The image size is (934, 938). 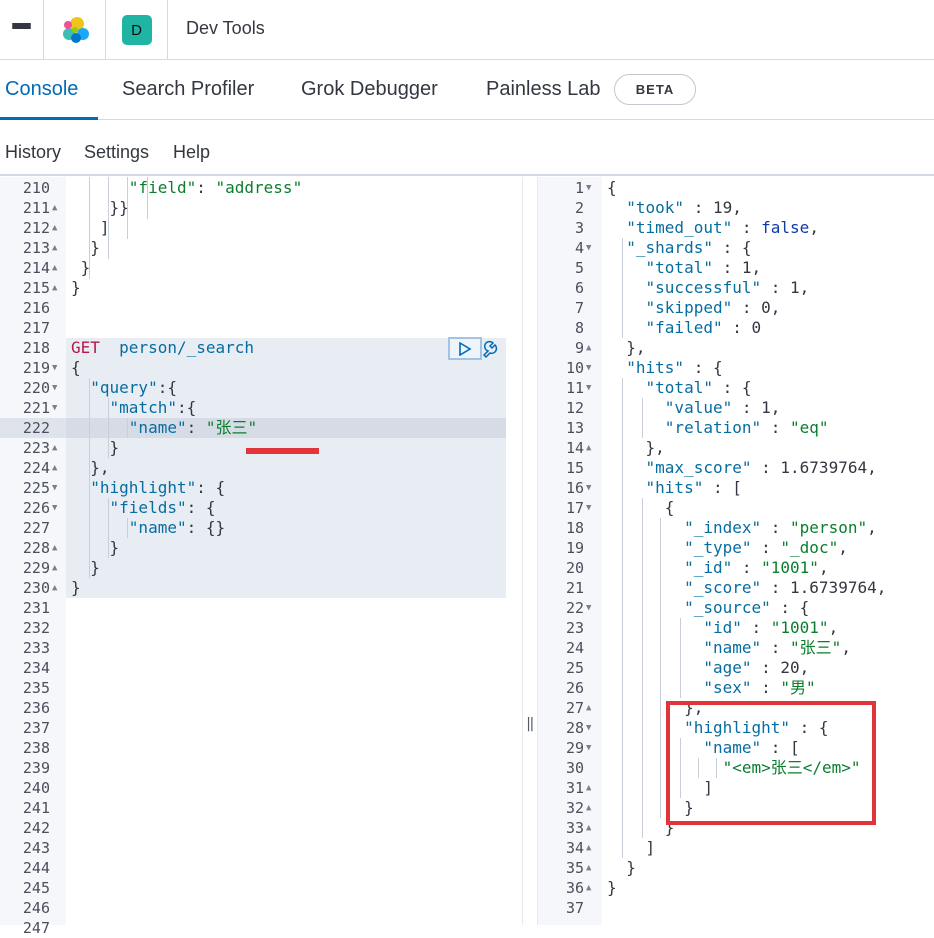 What do you see at coordinates (780, 527) in the screenshot?
I see `code-text: "_index" : "person",` at bounding box center [780, 527].